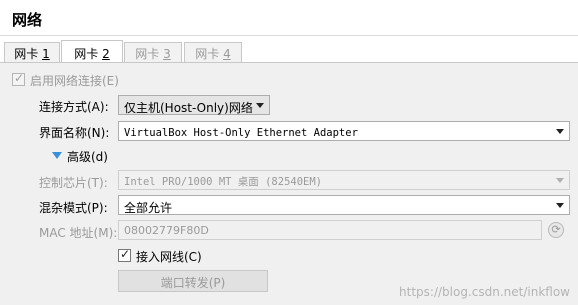 The width and height of the screenshot is (578, 305). I want to click on adapter-name-label: 界面名称(N):, so click(74, 133).